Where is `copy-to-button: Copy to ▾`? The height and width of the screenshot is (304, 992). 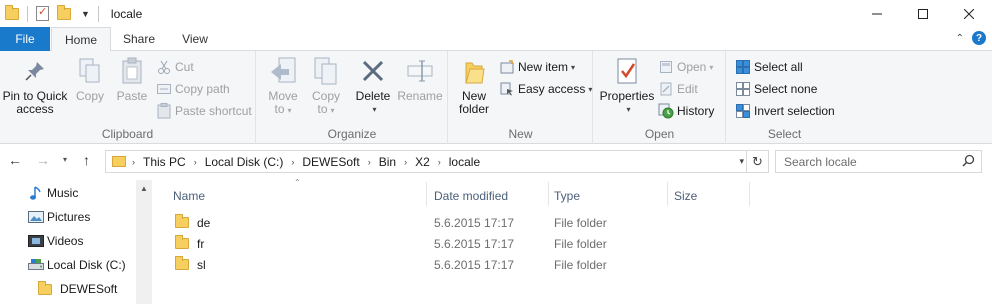
copy-to-button: Copy to ▾ is located at coordinates (326, 86).